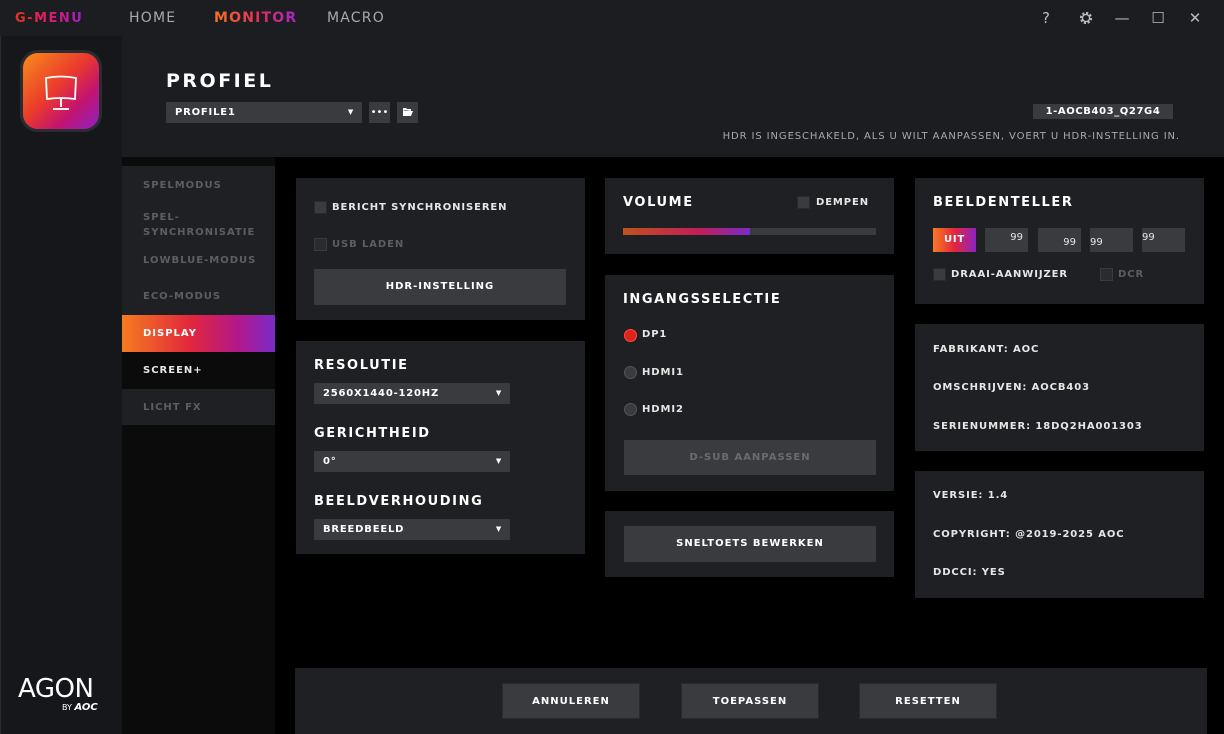 This screenshot has height=734, width=1224. I want to click on app-brand: G-MENU, so click(49, 18).